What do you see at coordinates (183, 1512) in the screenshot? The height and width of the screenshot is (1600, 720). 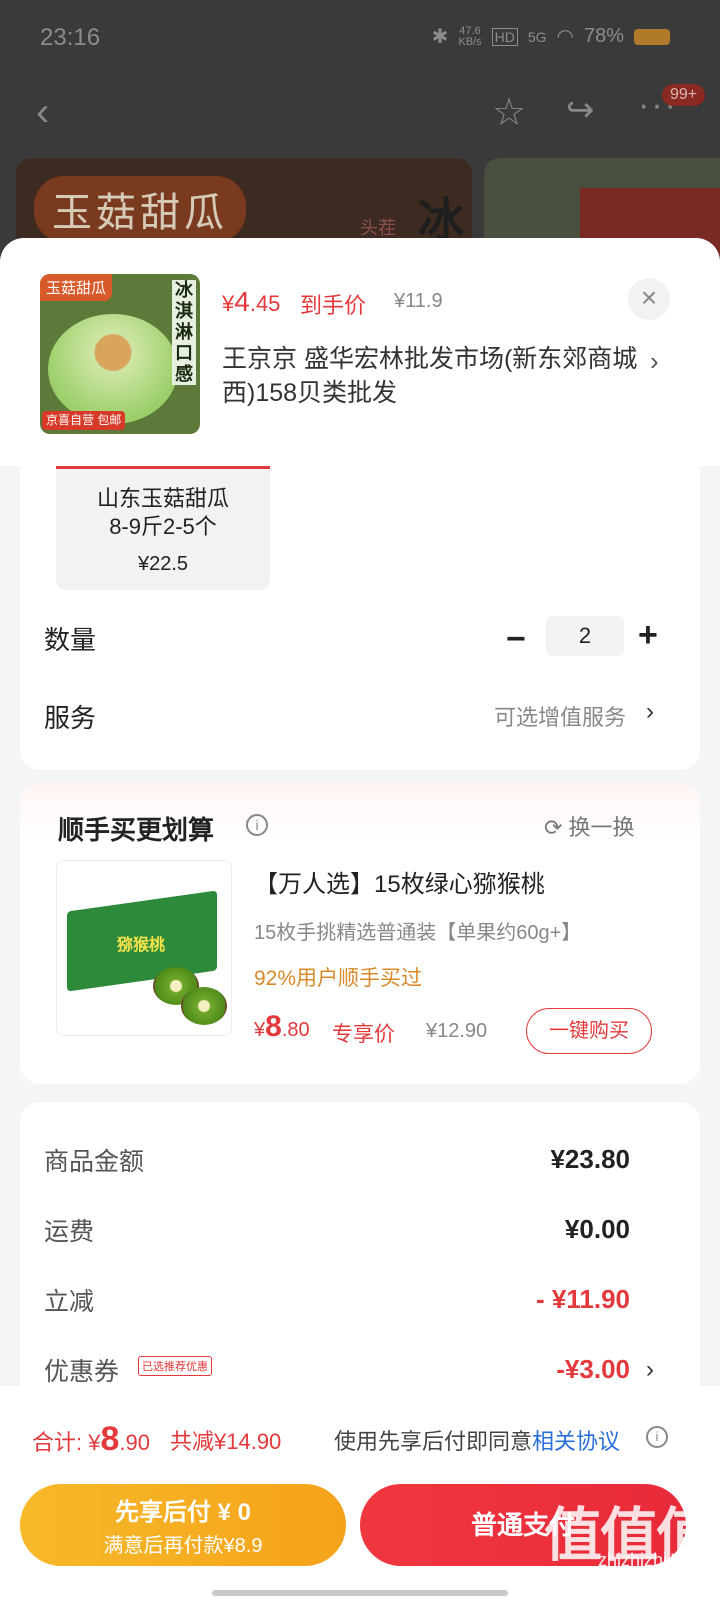 I see `pay-later-title: 先享后付 ¥ 0` at bounding box center [183, 1512].